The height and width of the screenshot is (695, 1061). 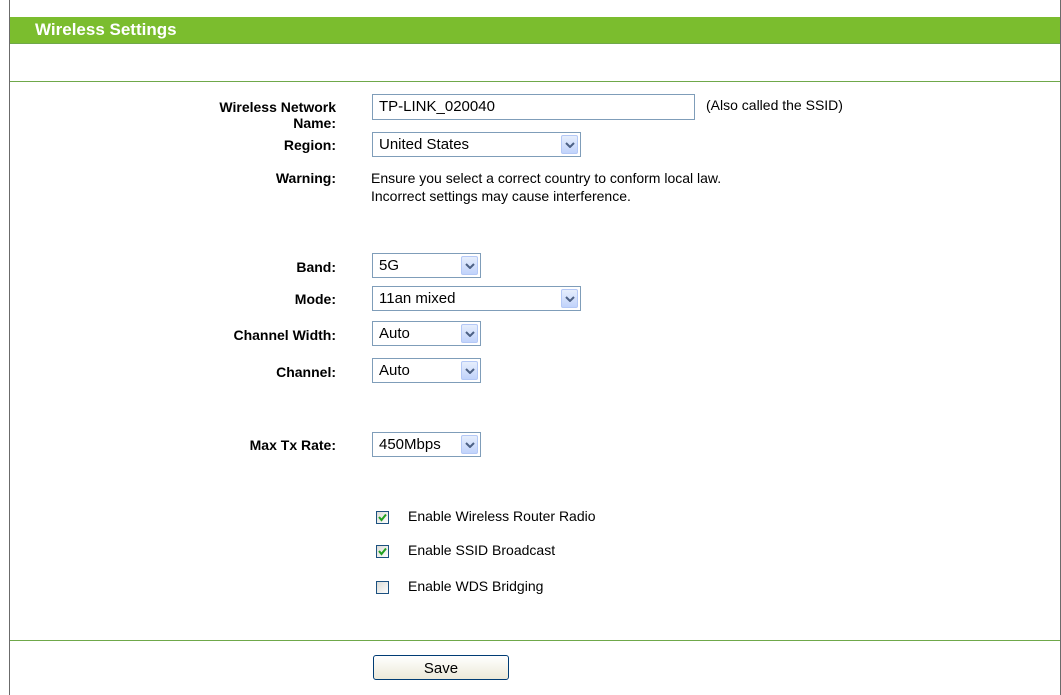 I want to click on max-tx-rate-select: 450Mbps, so click(x=426, y=444).